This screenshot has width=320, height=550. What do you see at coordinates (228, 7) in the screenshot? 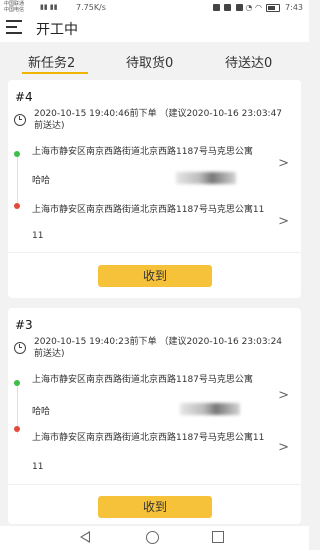
I see `tiktok-icon` at bounding box center [228, 7].